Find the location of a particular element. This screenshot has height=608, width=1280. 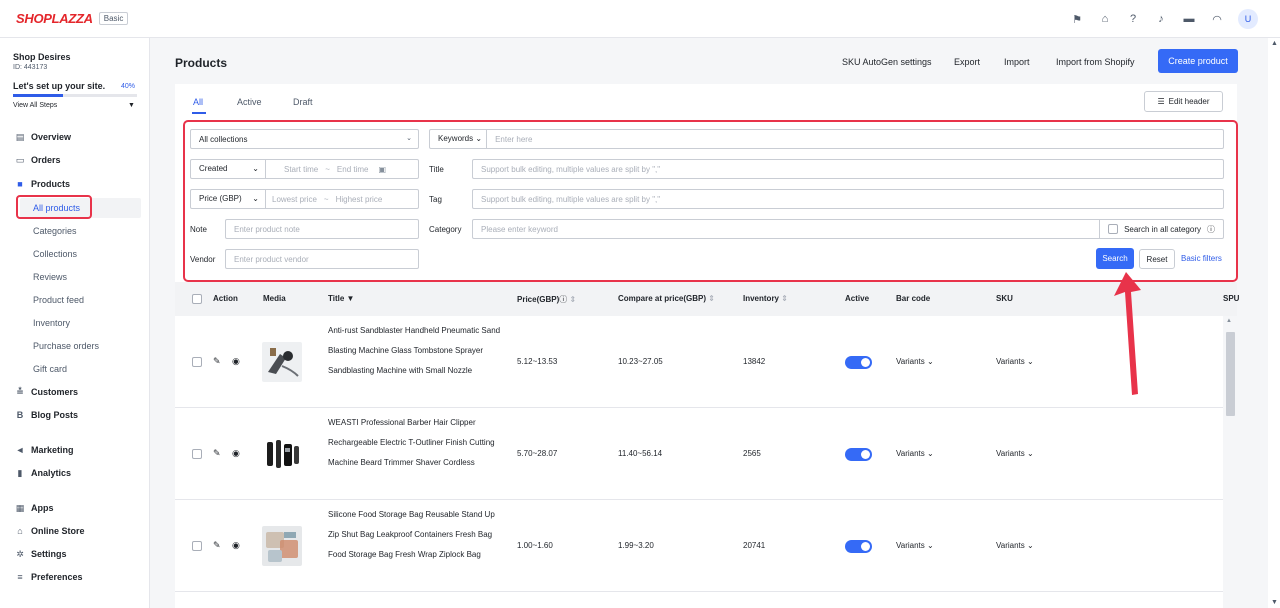

column-sku: SKU is located at coordinates (1004, 298).